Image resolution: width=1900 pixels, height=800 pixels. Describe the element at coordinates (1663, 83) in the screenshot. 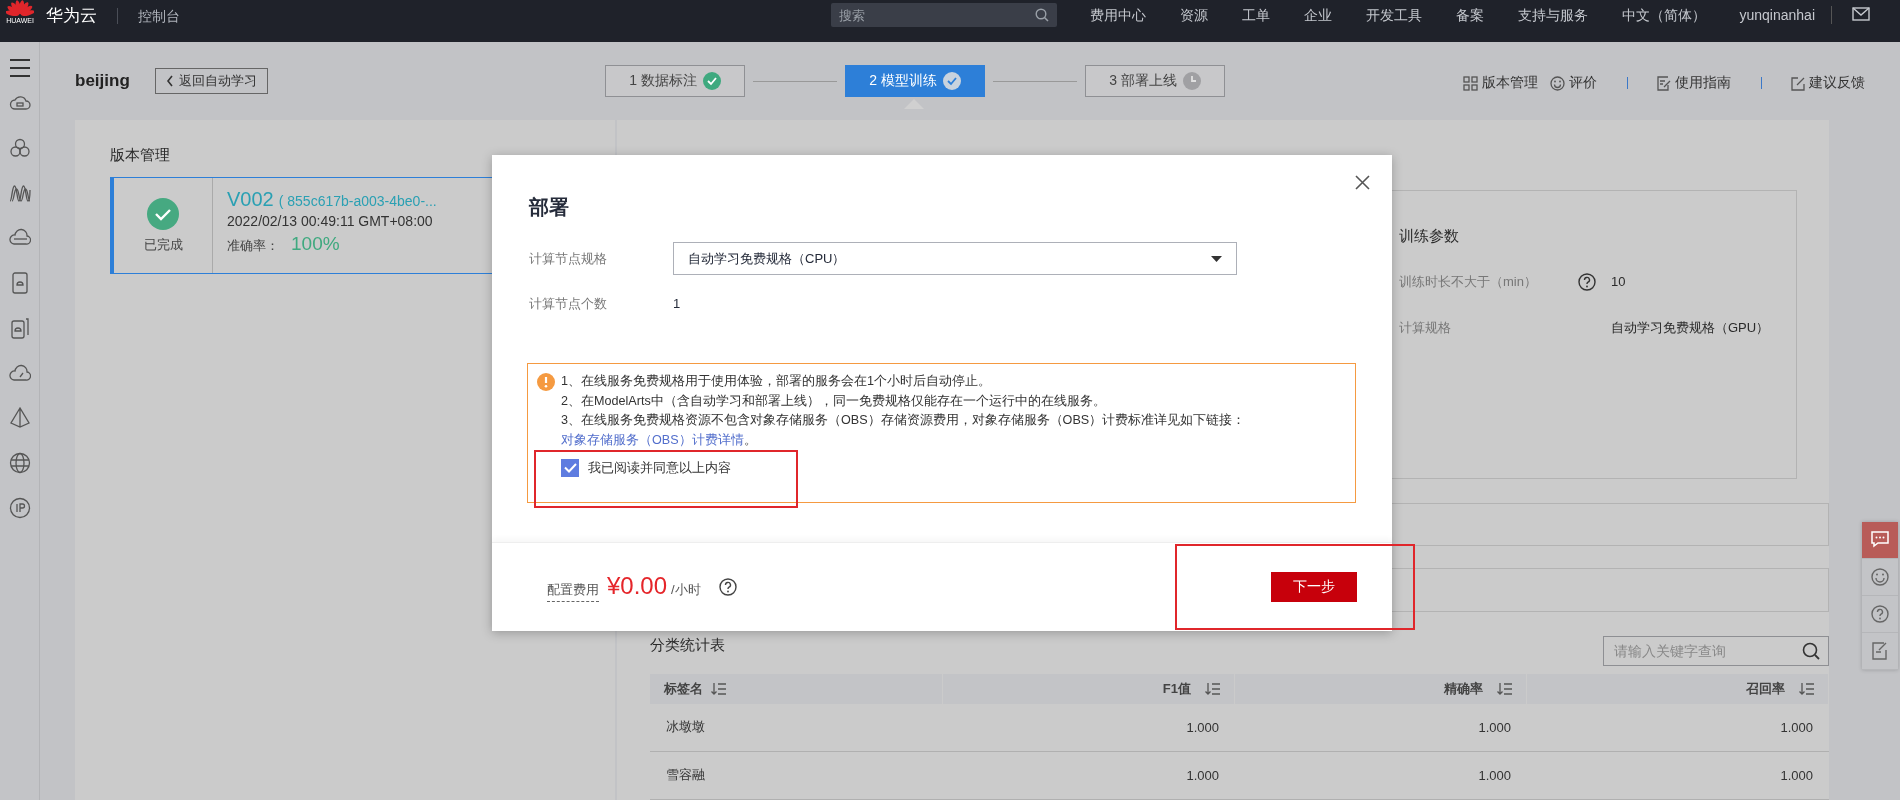

I see `edit-note-icon` at that location.